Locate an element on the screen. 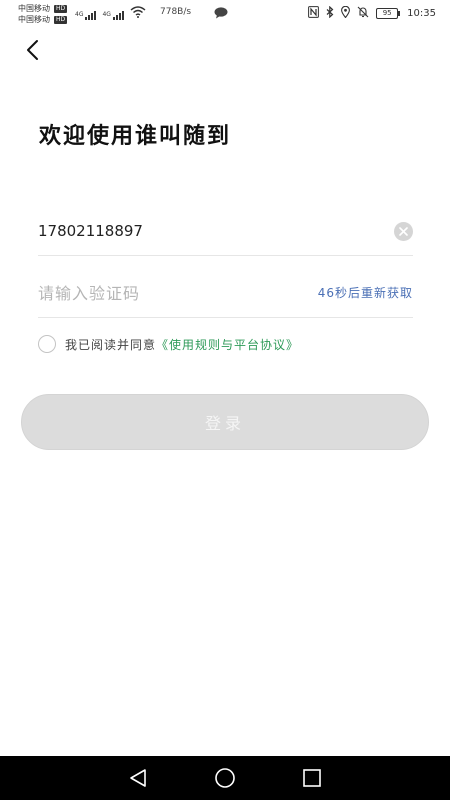 The height and width of the screenshot is (800, 450). agreement-text: 我已阅读并同意 is located at coordinates (111, 344).